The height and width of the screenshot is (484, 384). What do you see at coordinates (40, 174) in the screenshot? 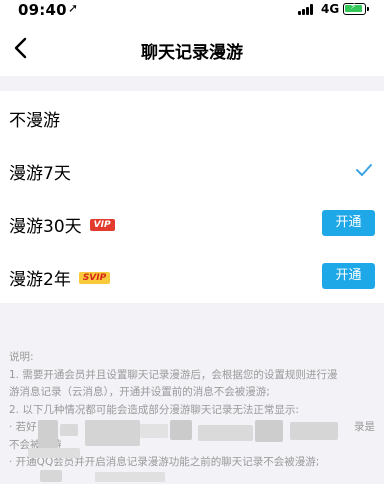
I see `option-label: 漫游7天` at bounding box center [40, 174].